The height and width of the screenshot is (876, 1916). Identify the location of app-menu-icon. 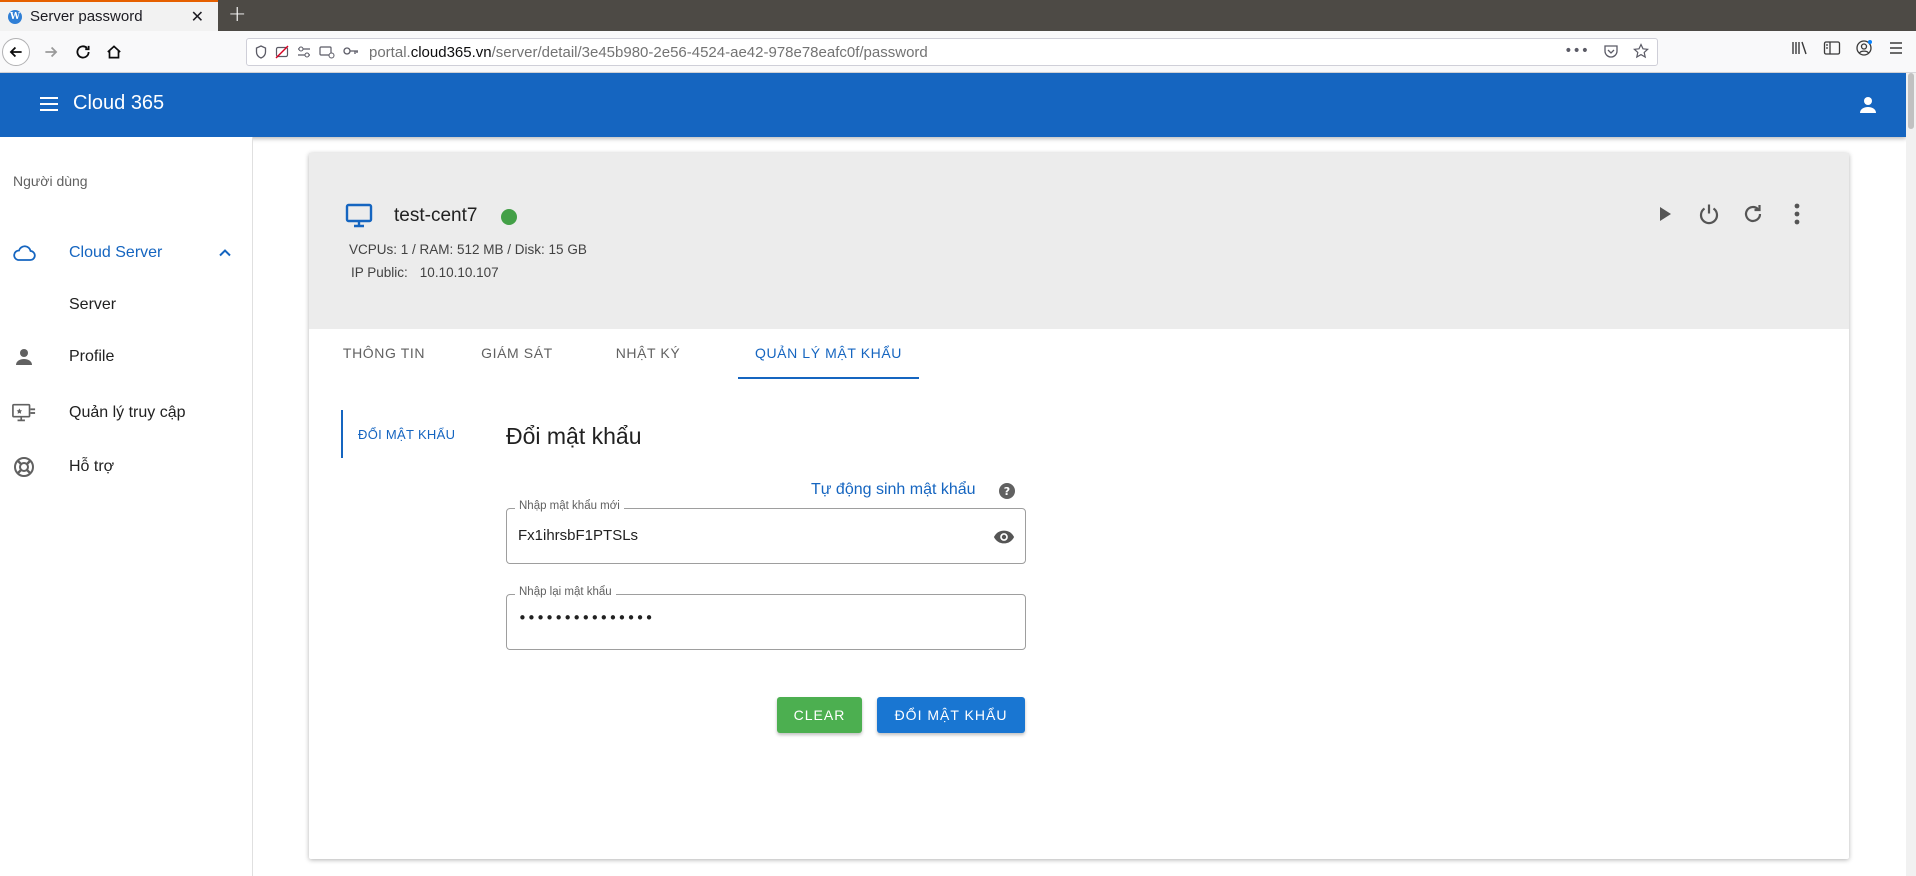
(1896, 48).